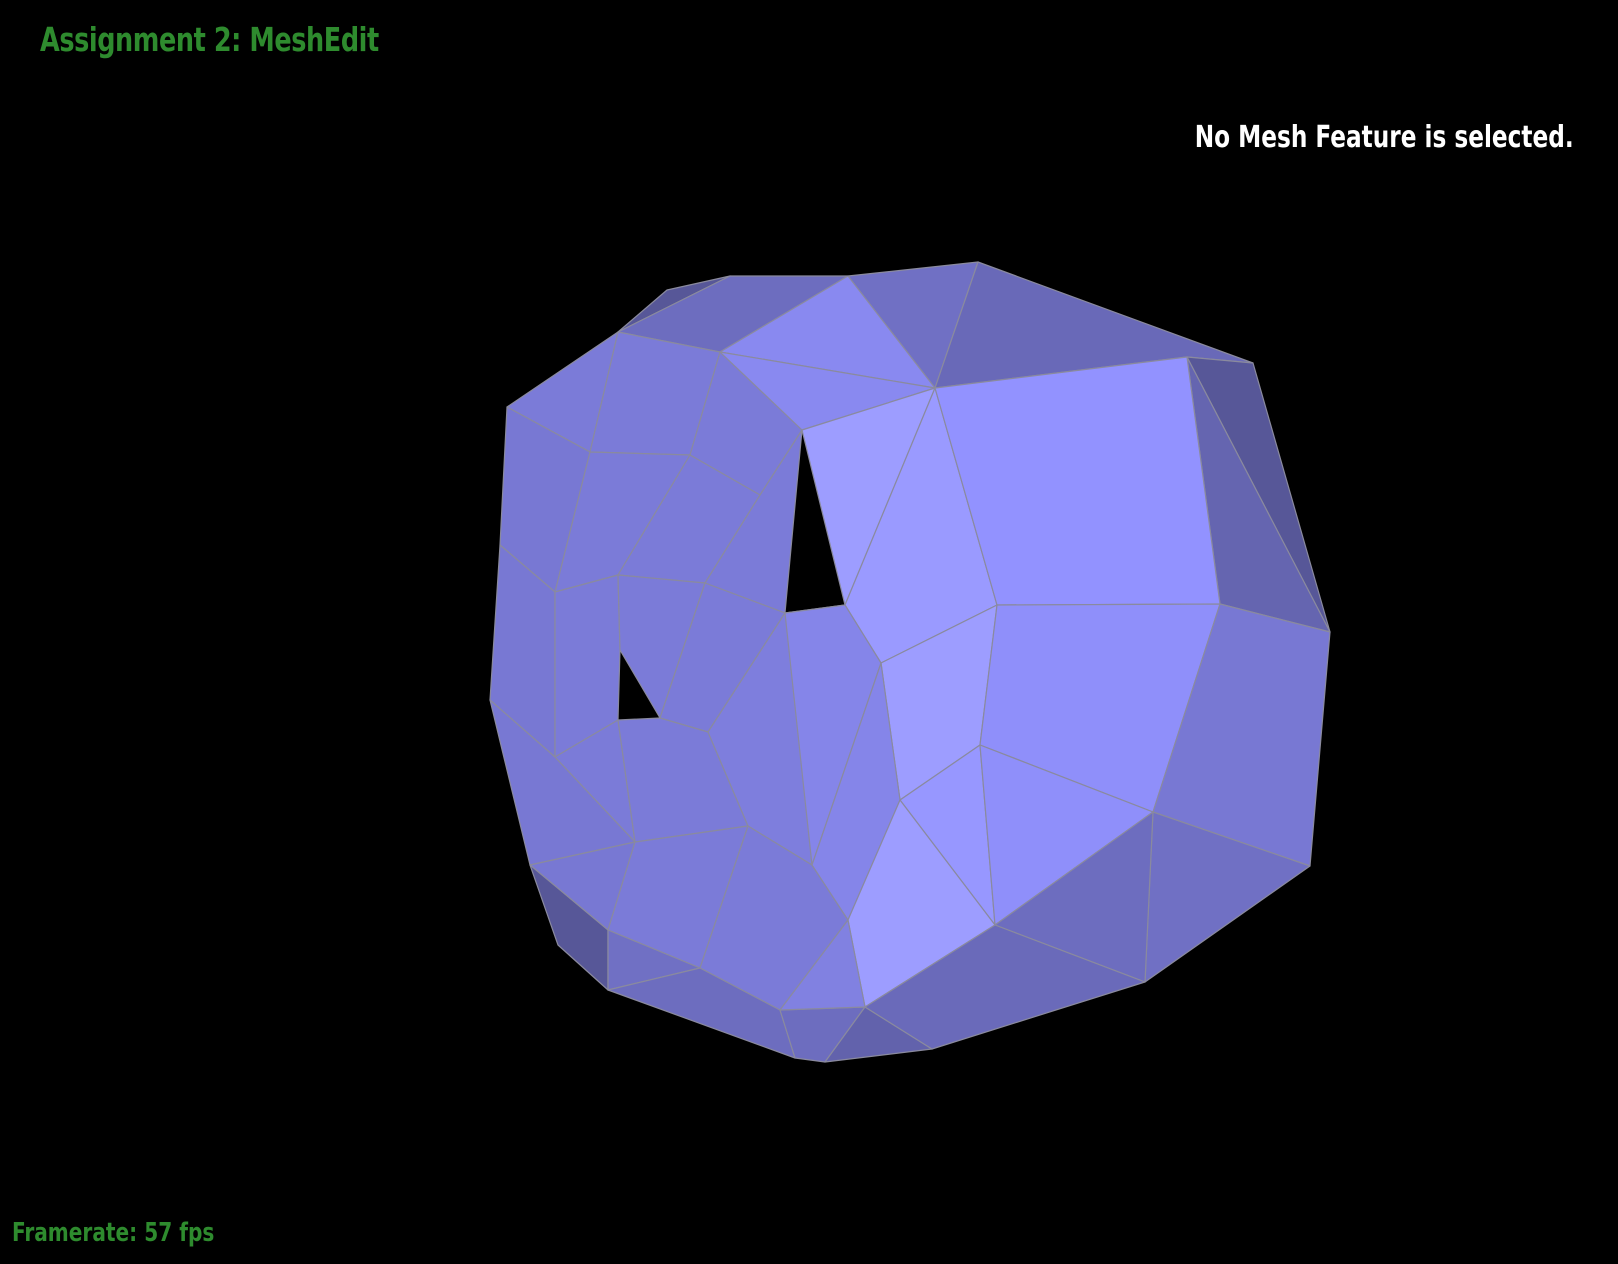  What do you see at coordinates (113, 1233) in the screenshot?
I see `framerate-readout: Framerate: 57 fps` at bounding box center [113, 1233].